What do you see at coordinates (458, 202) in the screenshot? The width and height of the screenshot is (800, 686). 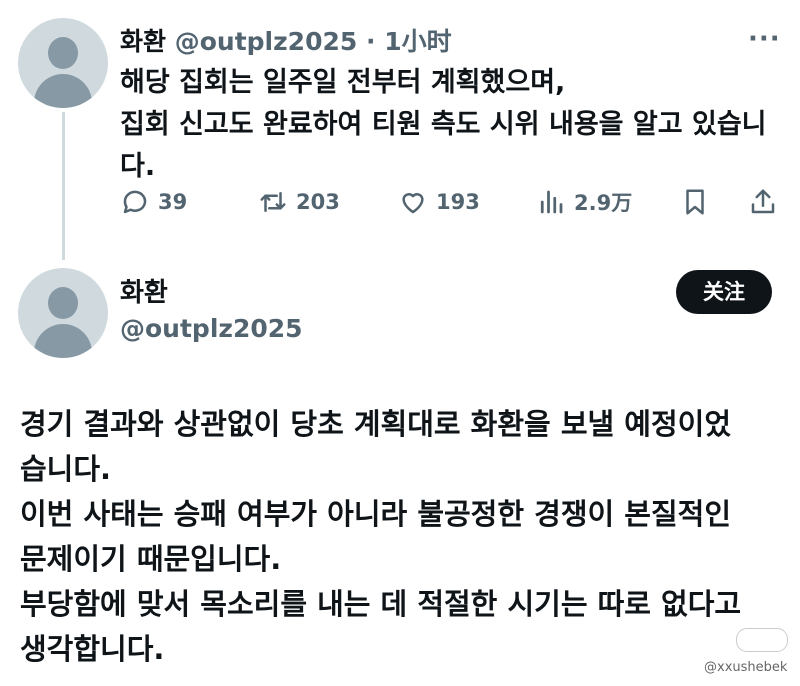 I see `like-count: 193` at bounding box center [458, 202].